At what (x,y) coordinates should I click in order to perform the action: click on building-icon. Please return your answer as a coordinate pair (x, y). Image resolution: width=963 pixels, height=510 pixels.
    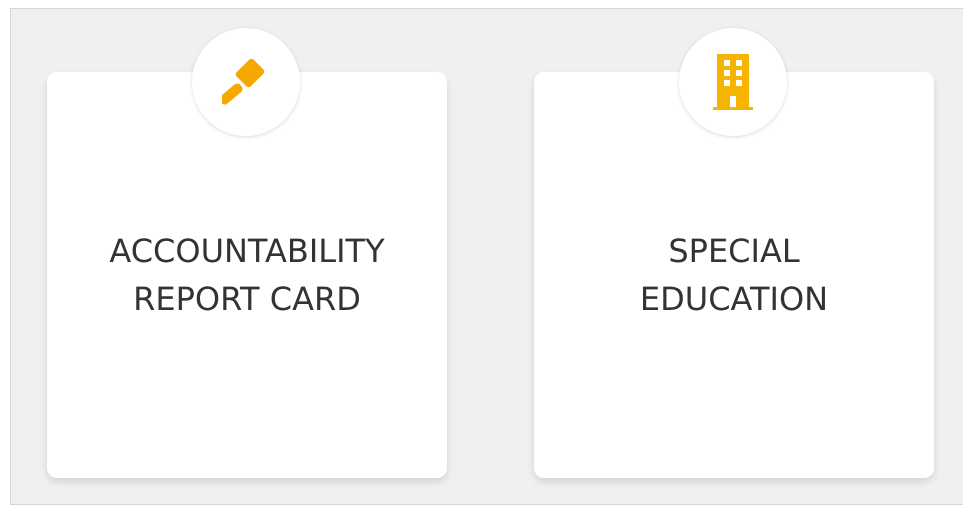
    Looking at the image, I should click on (733, 82).